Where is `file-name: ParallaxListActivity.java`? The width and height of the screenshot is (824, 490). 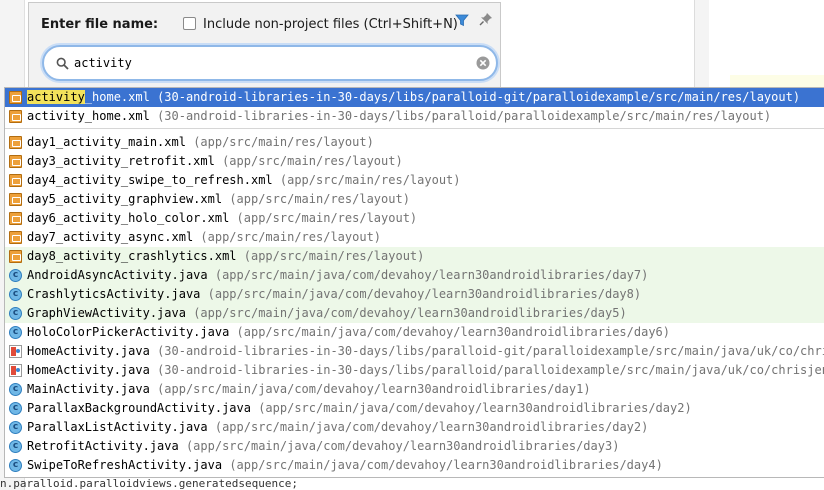 file-name: ParallaxListActivity.java is located at coordinates (117, 427).